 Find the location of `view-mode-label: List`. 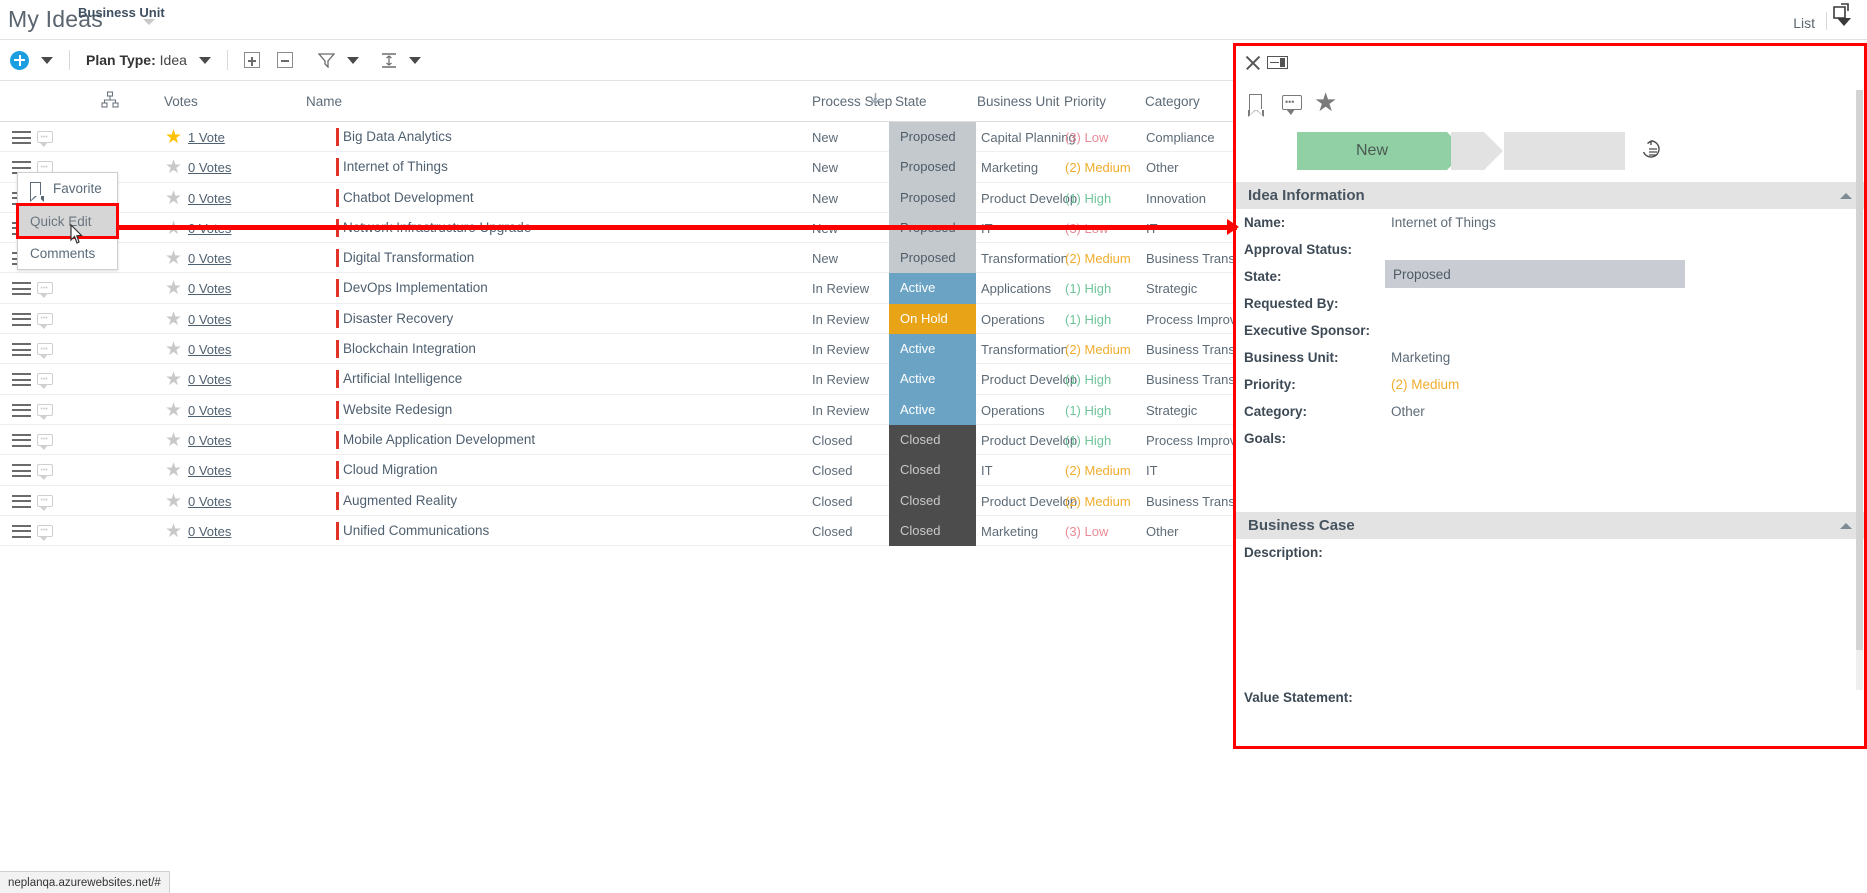

view-mode-label: List is located at coordinates (1804, 23).